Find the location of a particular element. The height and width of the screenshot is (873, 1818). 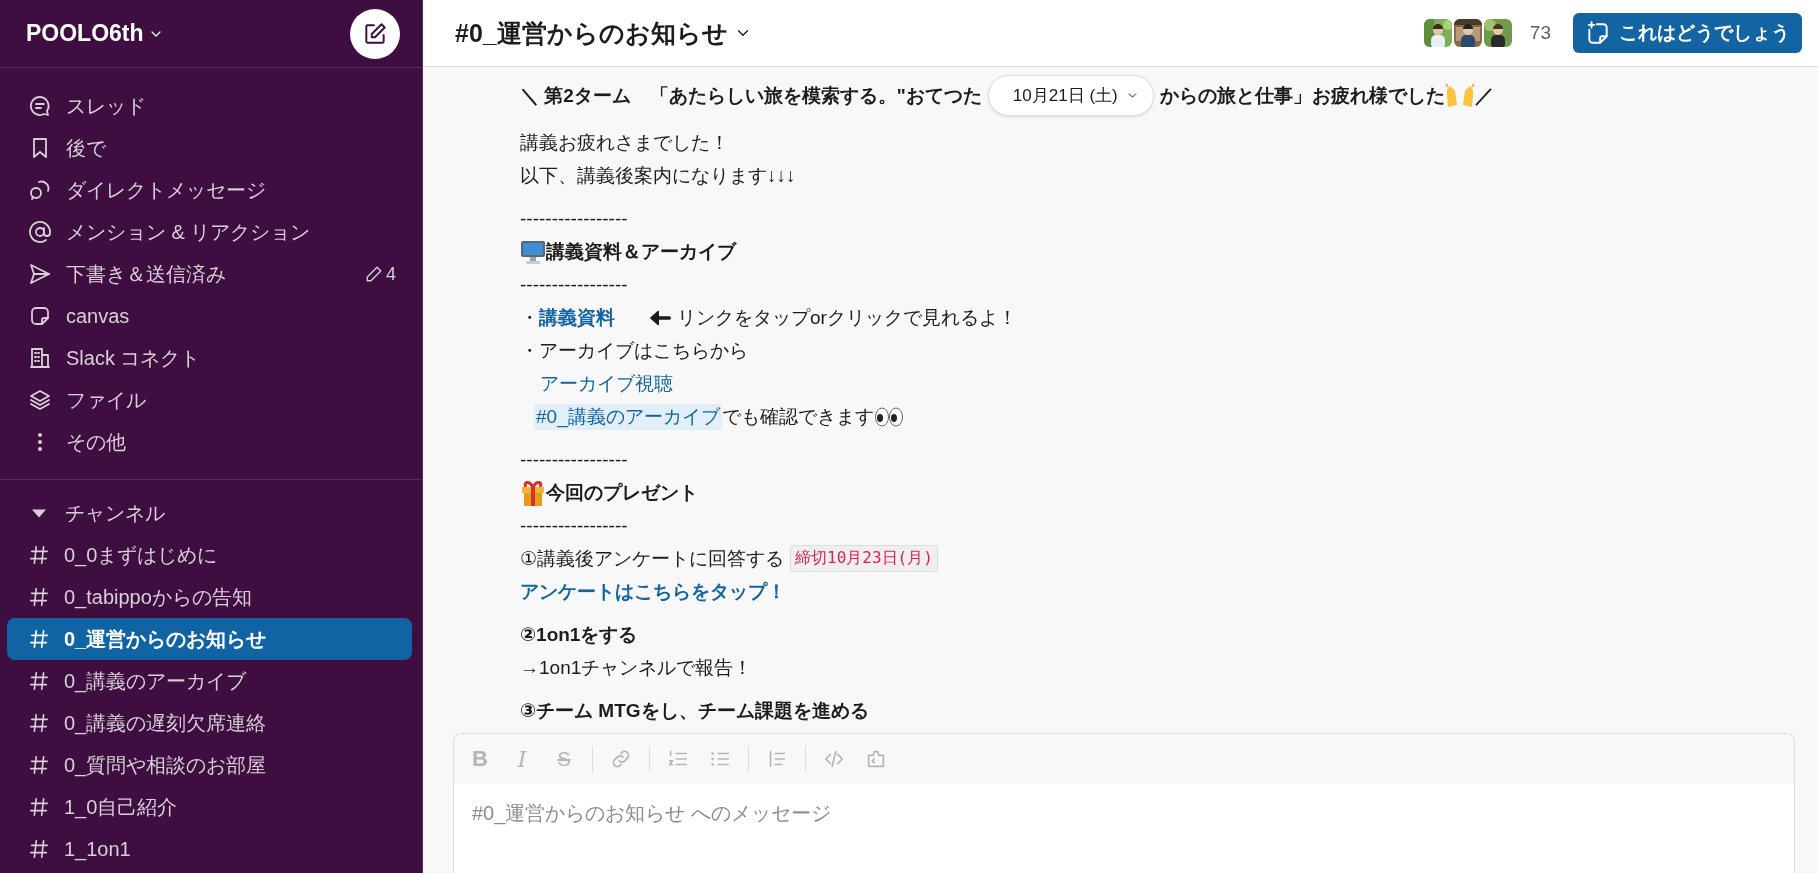

channel-item: 1_0自己紹介 is located at coordinates (209, 807).